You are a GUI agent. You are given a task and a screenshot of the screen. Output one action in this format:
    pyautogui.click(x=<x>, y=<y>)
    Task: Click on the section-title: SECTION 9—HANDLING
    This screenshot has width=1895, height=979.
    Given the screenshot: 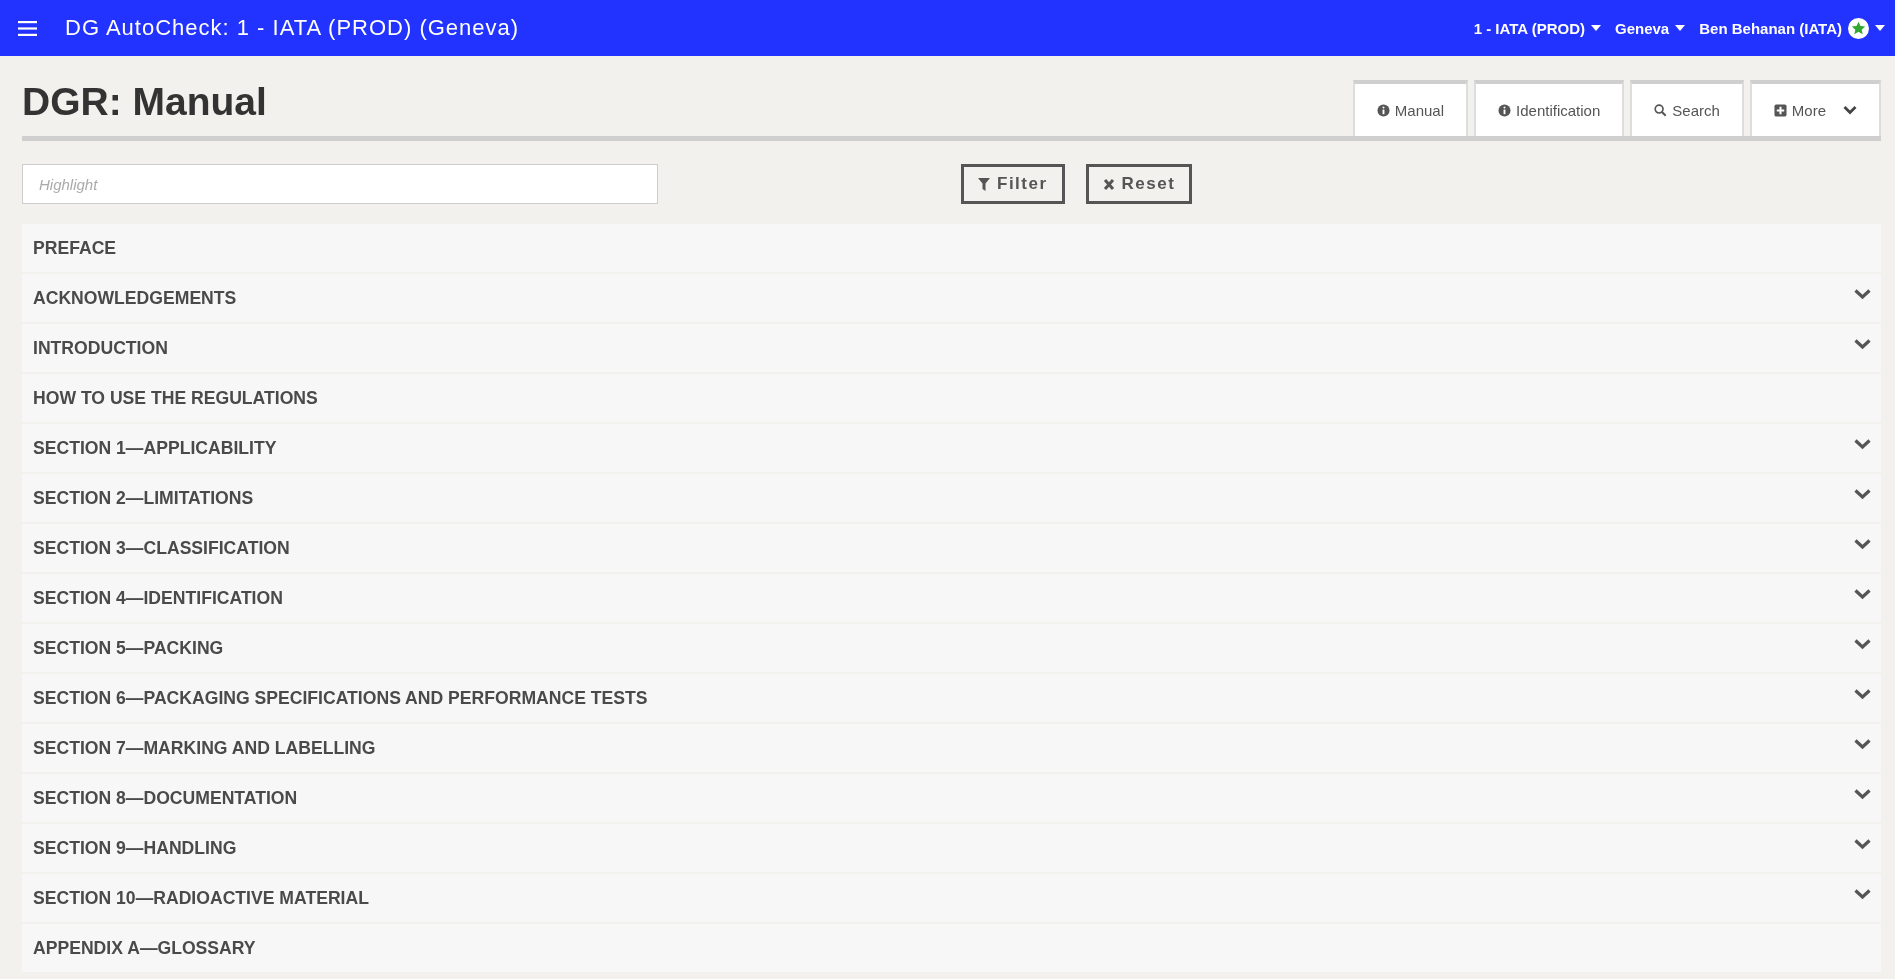 What is the action you would take?
    pyautogui.click(x=135, y=848)
    